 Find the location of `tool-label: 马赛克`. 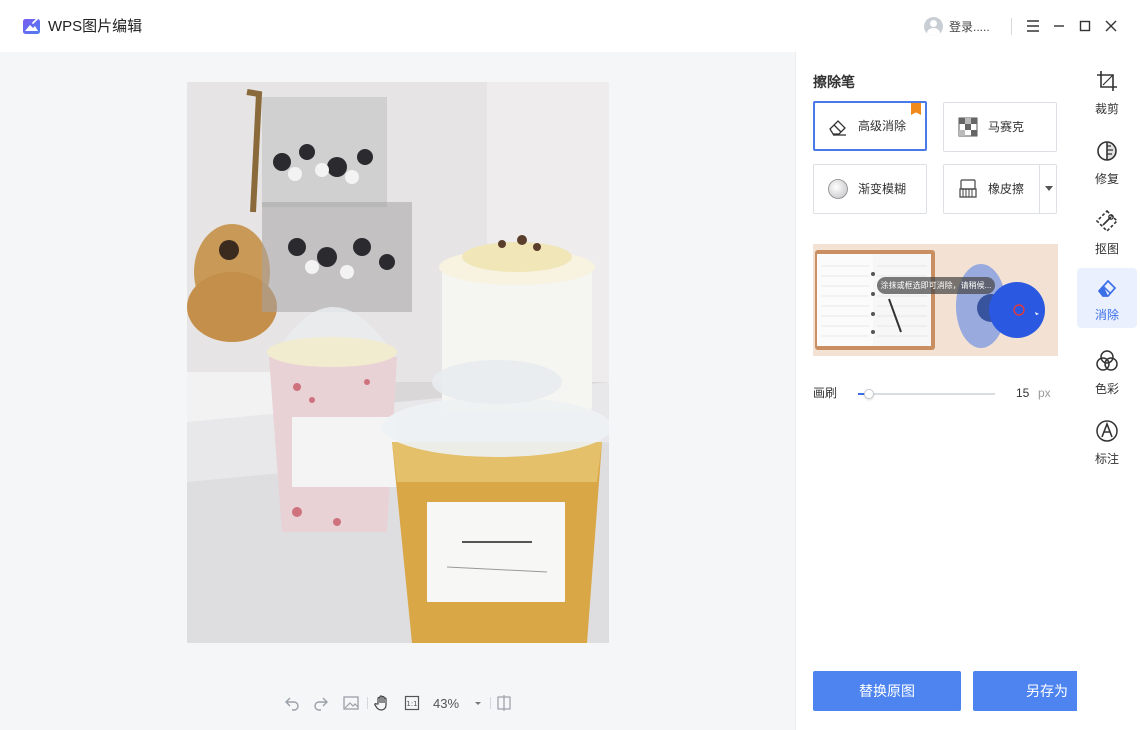

tool-label: 马赛克 is located at coordinates (1006, 127).